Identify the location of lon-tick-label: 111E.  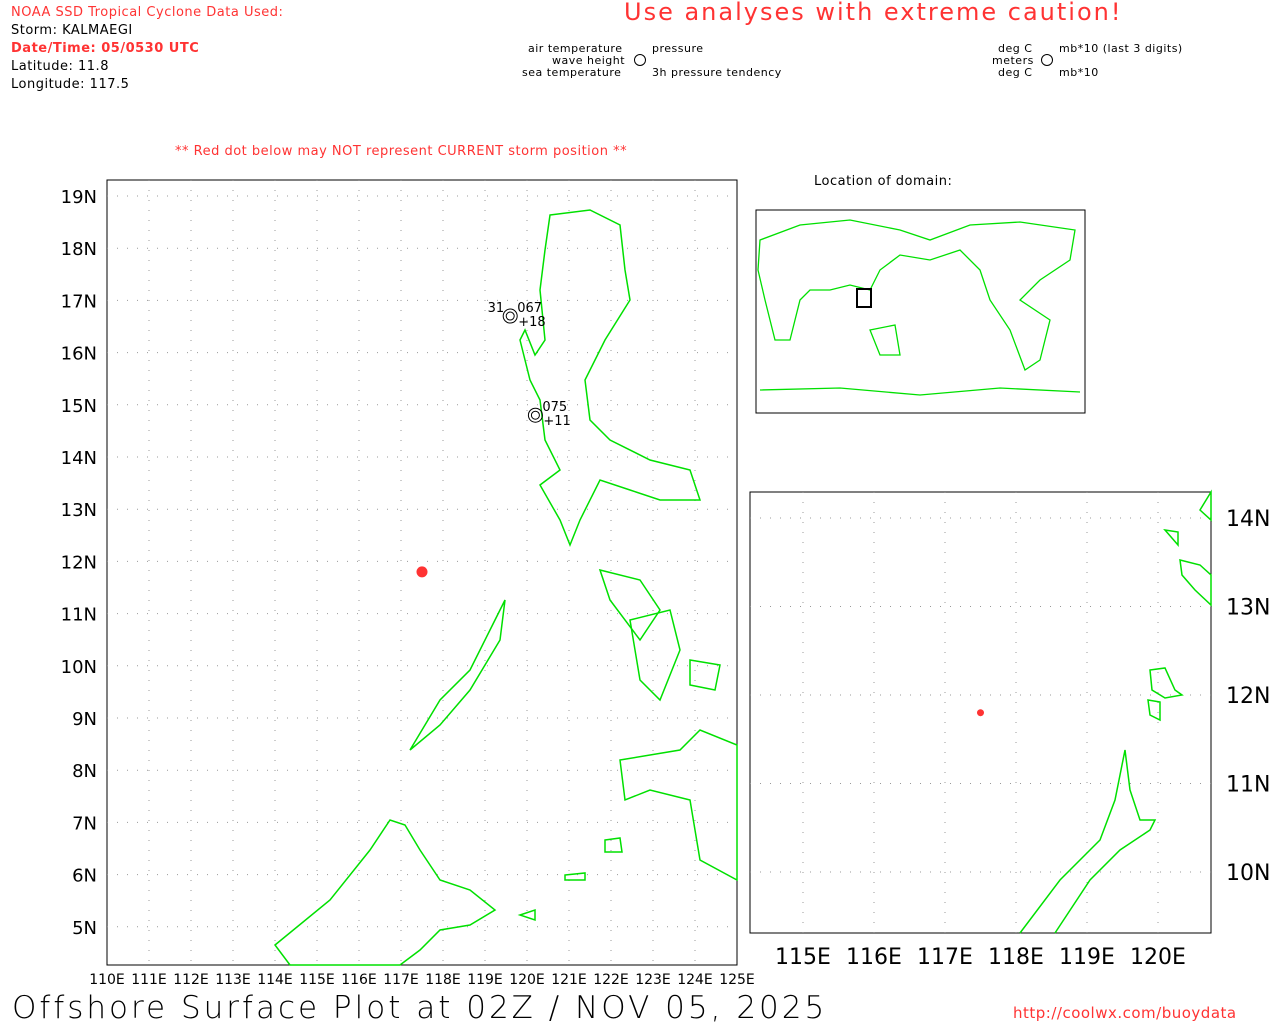
(149, 980).